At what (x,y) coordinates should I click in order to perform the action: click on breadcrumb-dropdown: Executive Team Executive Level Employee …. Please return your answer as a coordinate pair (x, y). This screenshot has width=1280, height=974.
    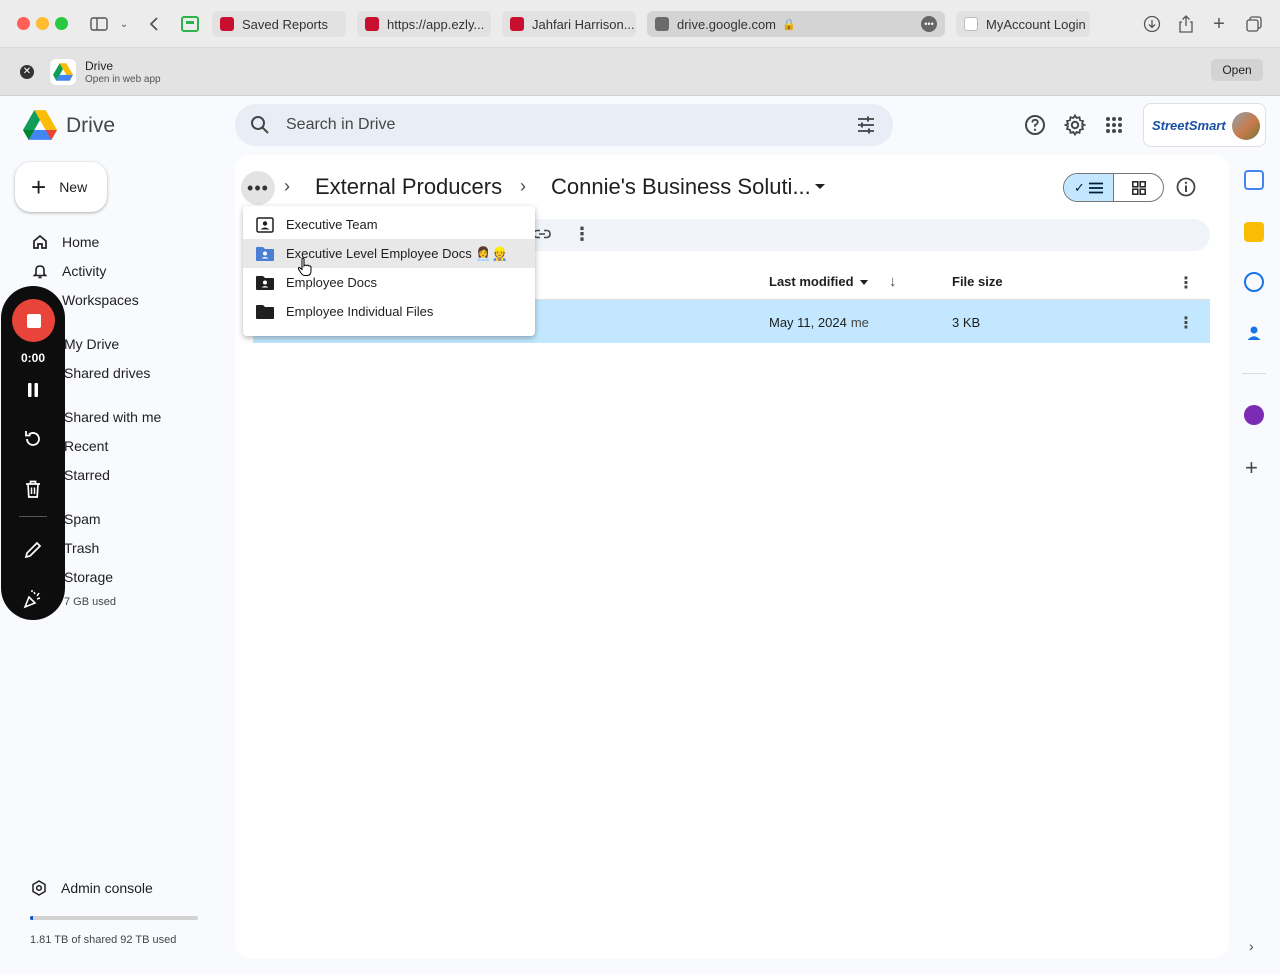
    Looking at the image, I should click on (389, 271).